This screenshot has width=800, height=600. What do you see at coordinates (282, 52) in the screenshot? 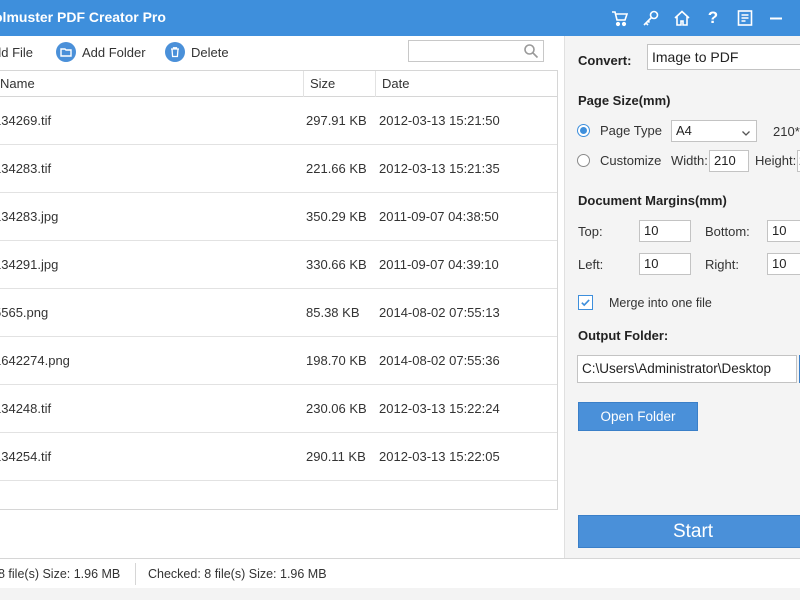
I see `toolbar: dd File Add Folder Delete` at bounding box center [282, 52].